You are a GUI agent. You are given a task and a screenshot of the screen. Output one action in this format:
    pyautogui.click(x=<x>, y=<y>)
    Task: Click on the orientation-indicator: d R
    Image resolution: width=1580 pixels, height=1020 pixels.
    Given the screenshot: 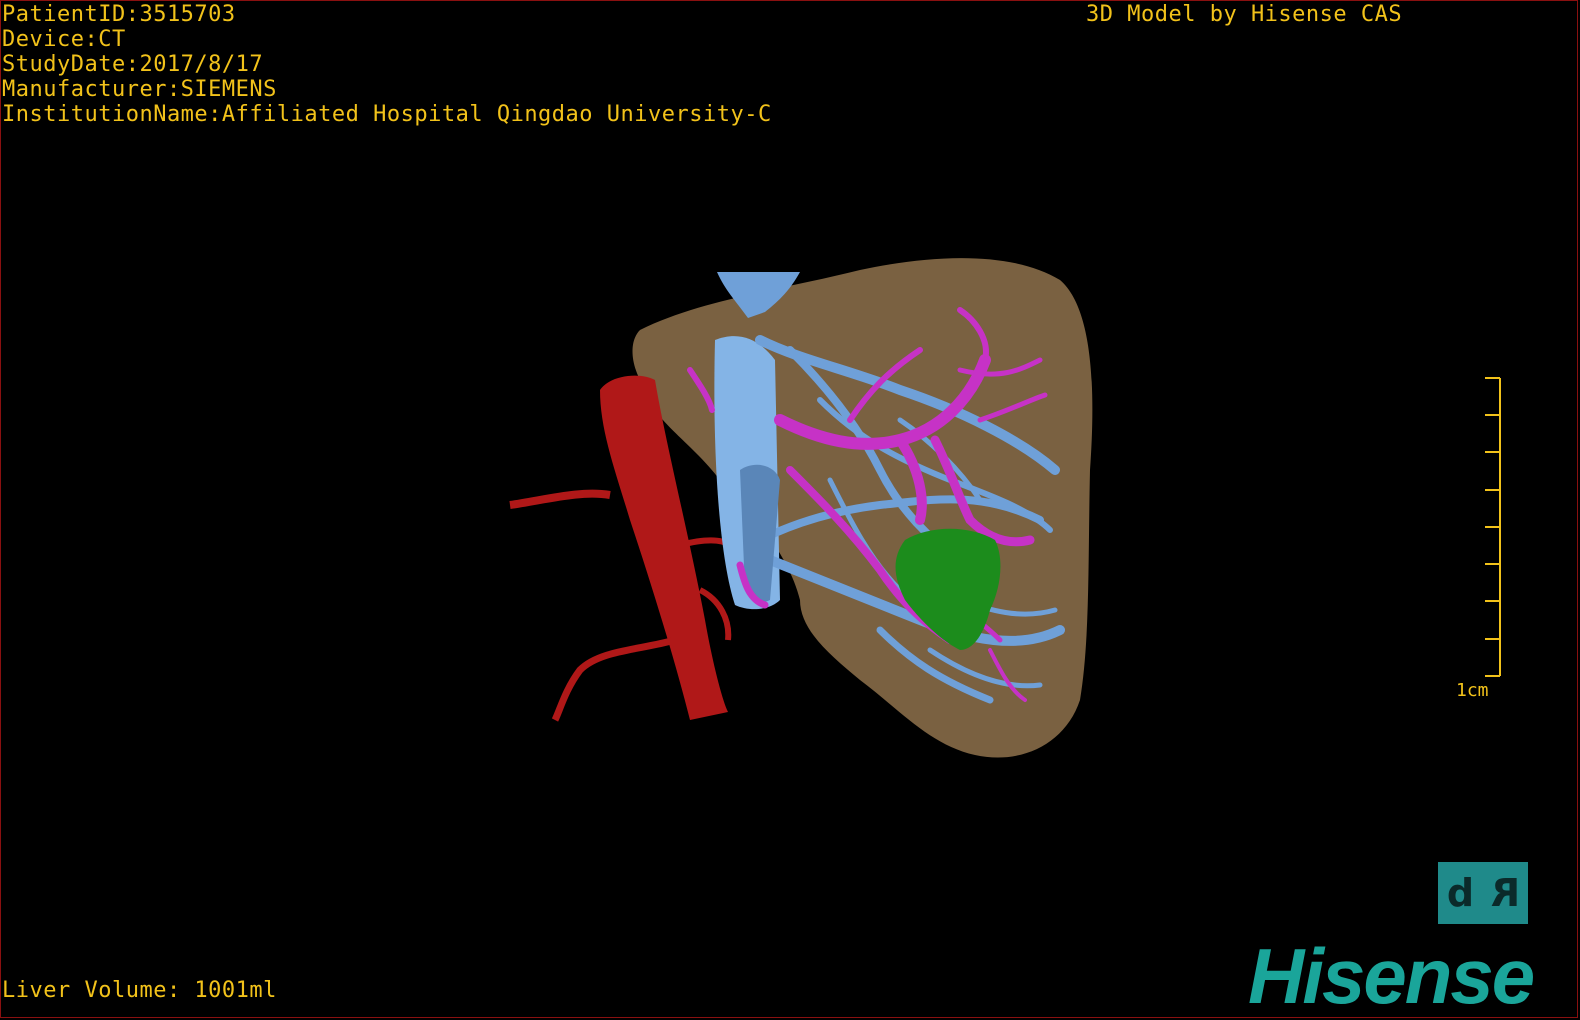 What is the action you would take?
    pyautogui.click(x=1483, y=893)
    